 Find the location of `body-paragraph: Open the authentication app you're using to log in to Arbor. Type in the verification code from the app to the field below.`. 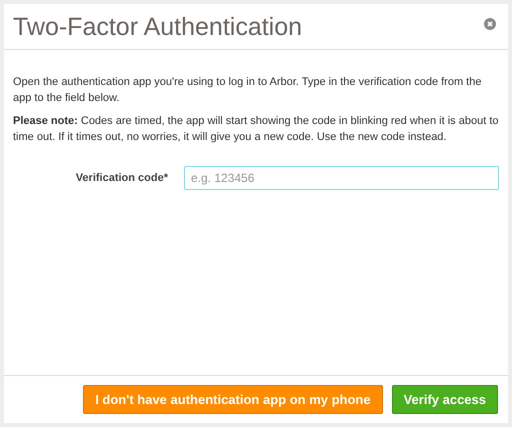

body-paragraph: Open the authentication app you're using to log in to Arbor. Type in the verification code from the app to the field below. is located at coordinates (247, 90).